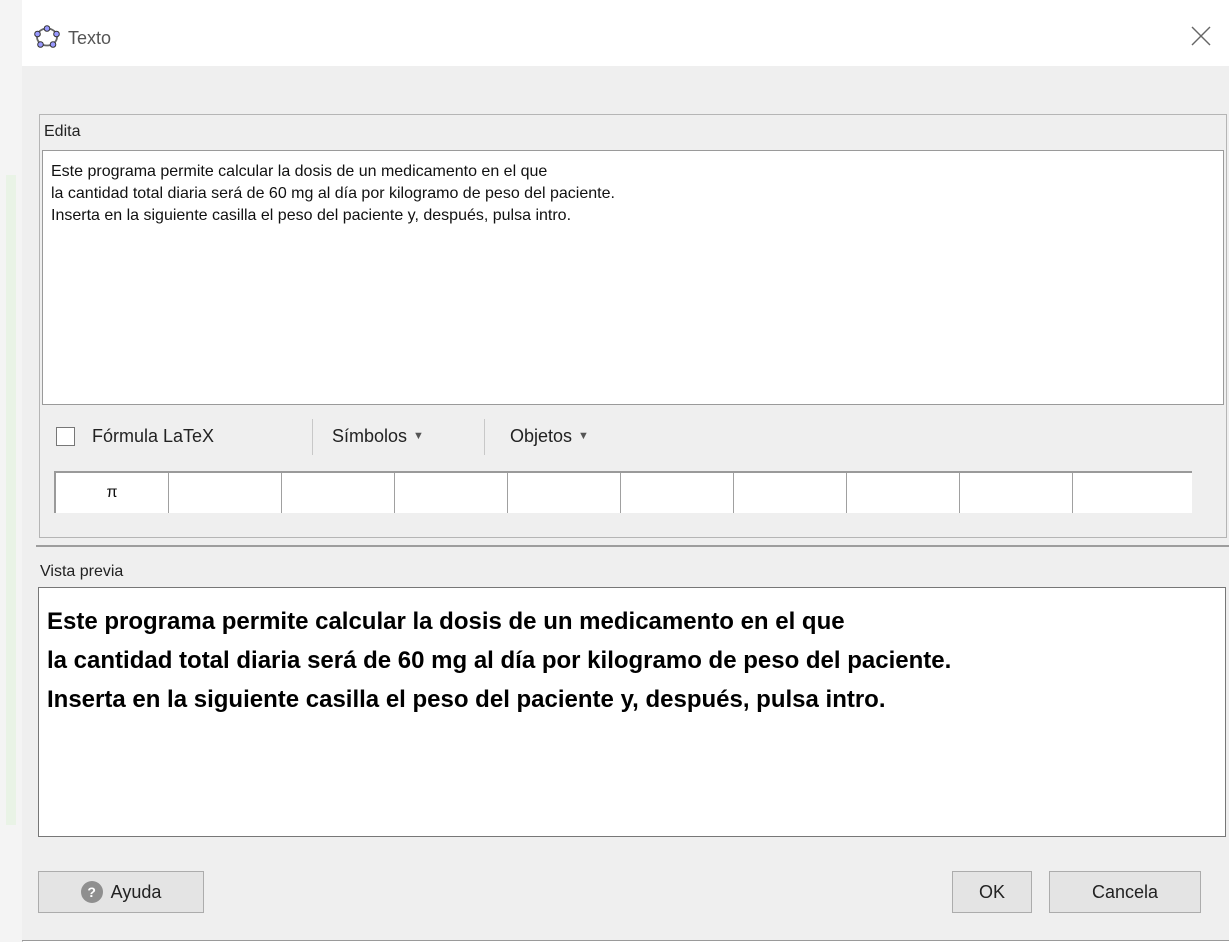 This screenshot has height=942, width=1229. I want to click on latex-label: Fórmula LaTeX, so click(153, 436).